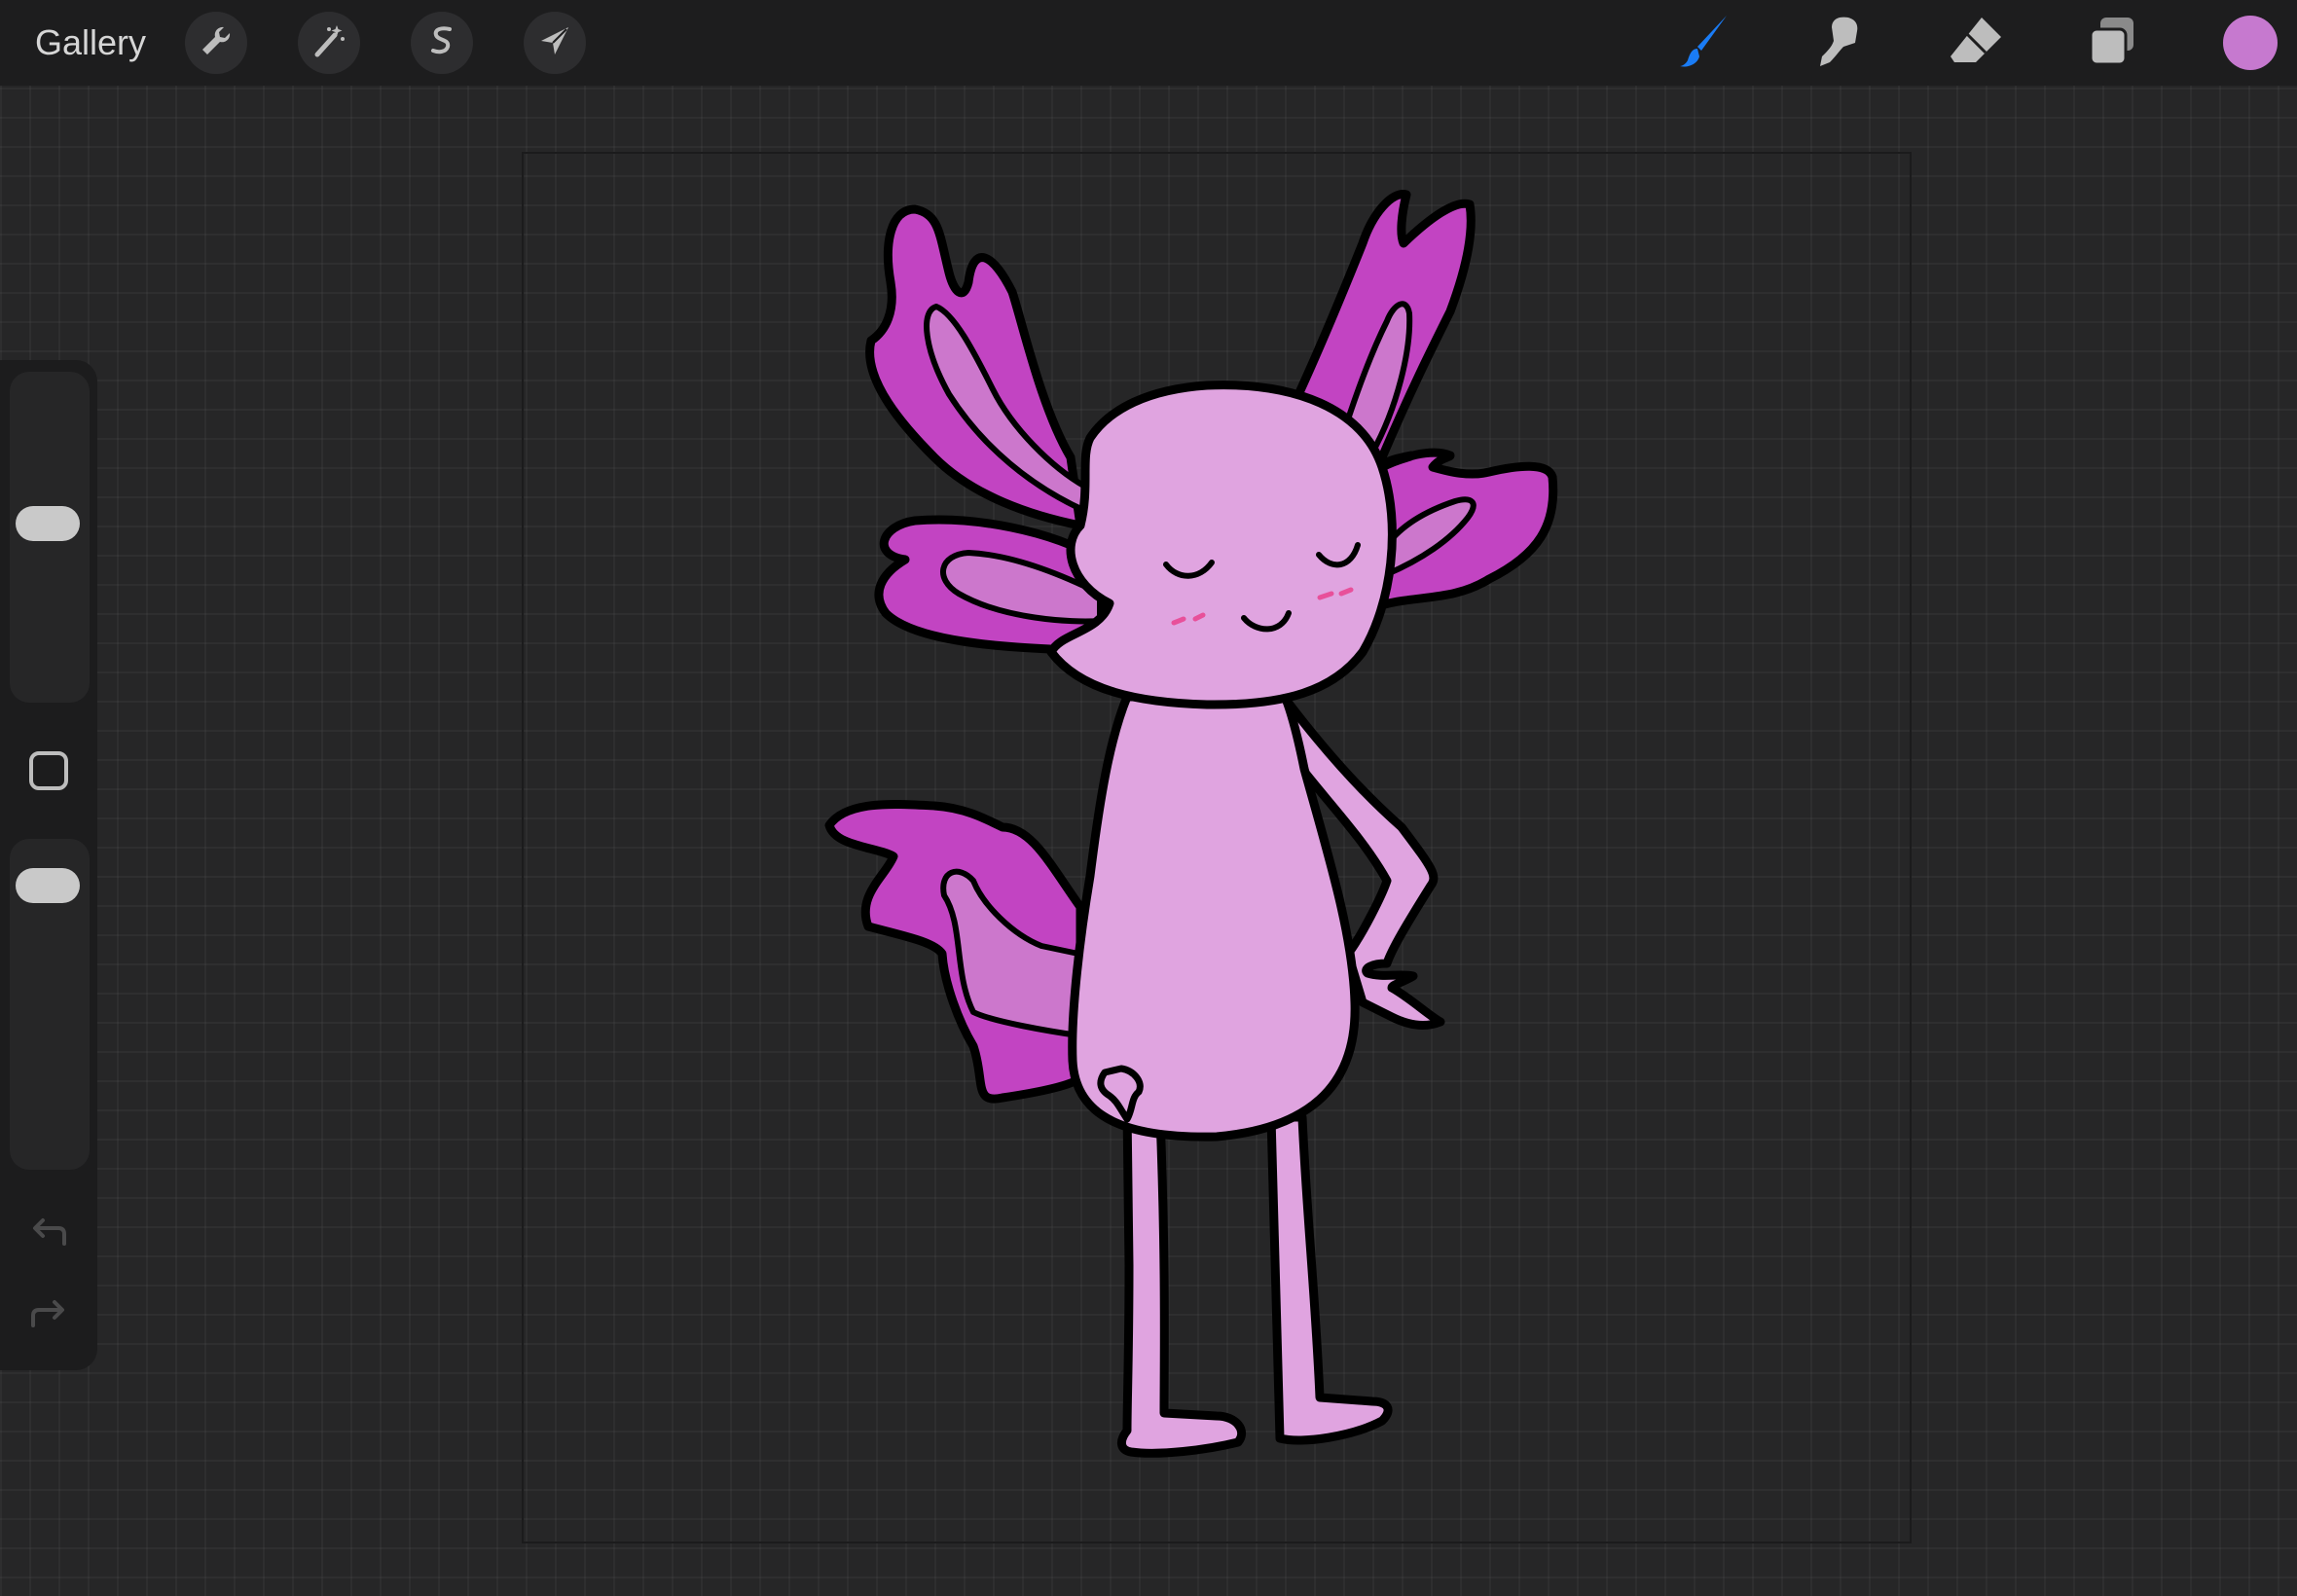  Describe the element at coordinates (1182, 1281) in the screenshot. I see `axolotl-left-leg` at that location.